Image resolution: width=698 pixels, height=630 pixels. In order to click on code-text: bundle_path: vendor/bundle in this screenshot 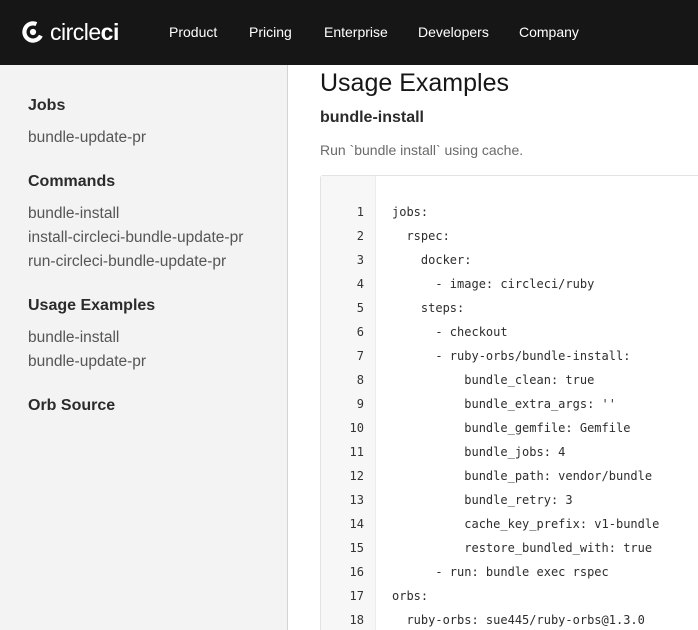, I will do `click(522, 476)`.